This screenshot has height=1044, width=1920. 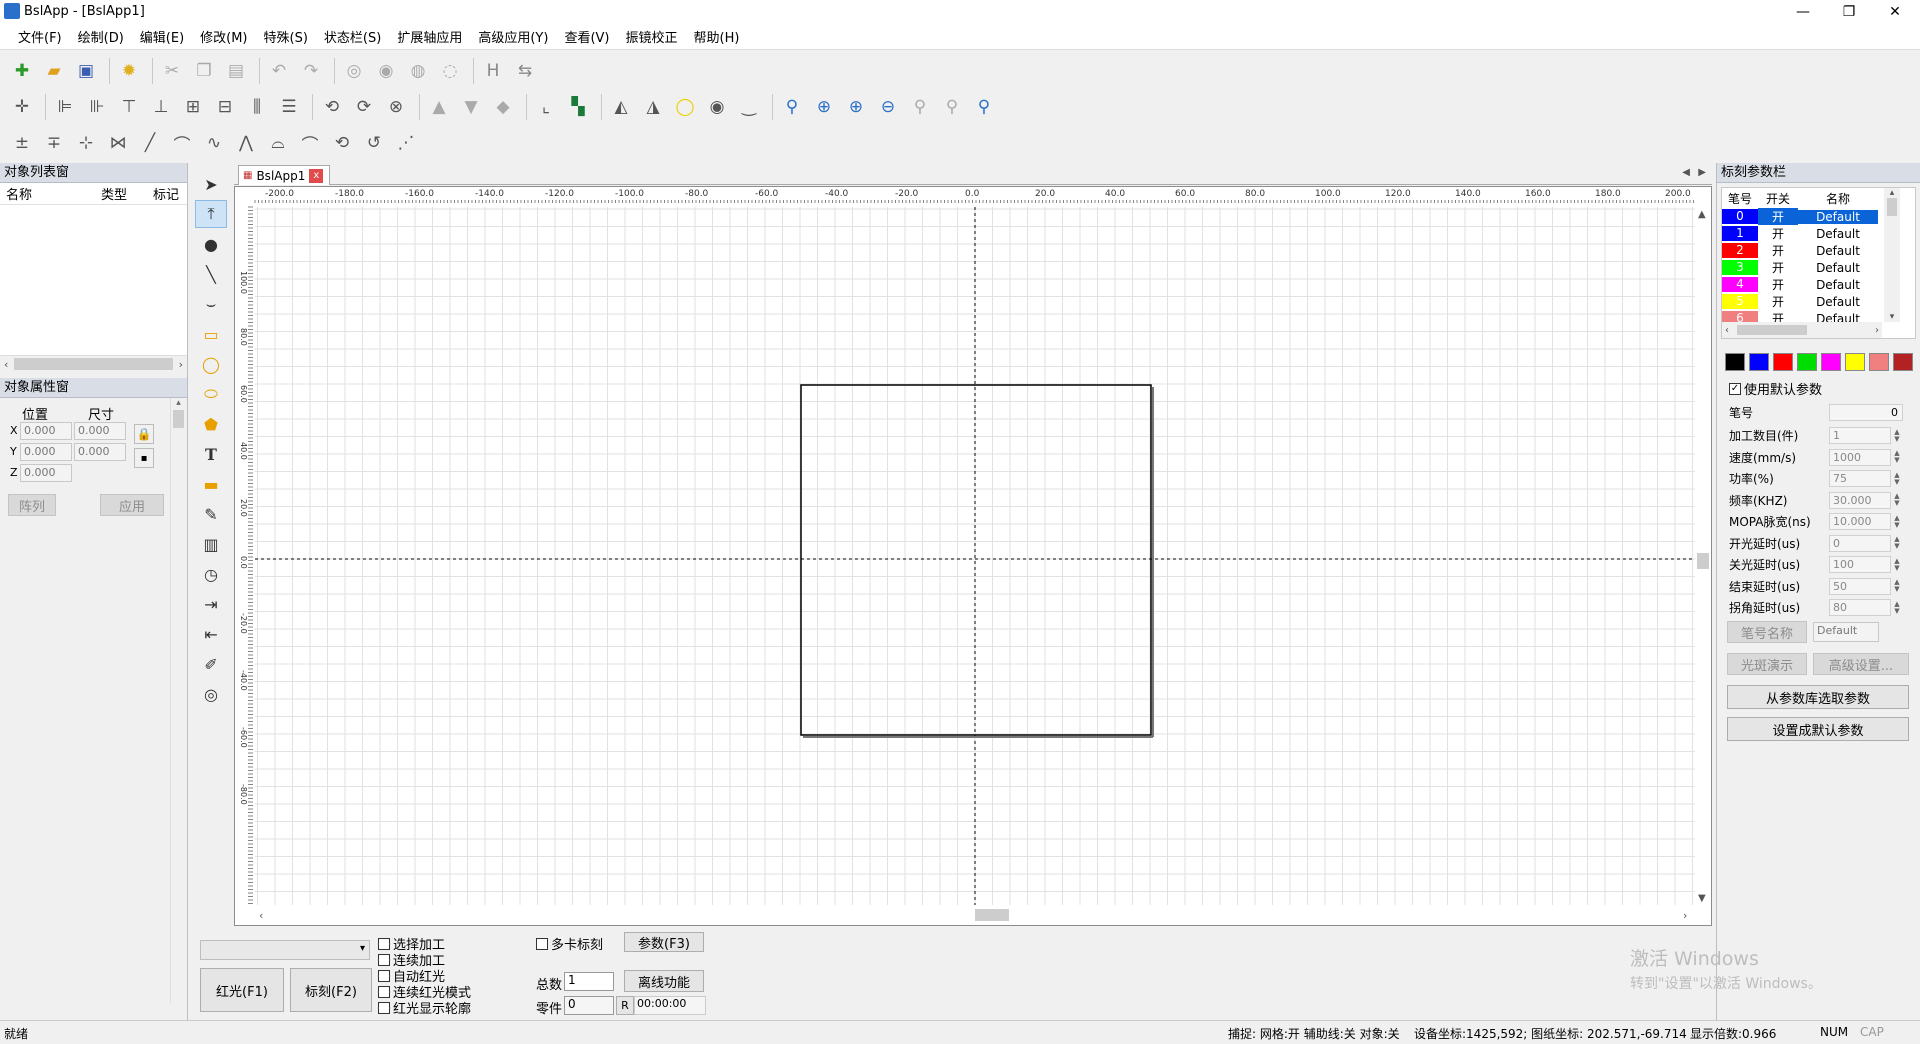 What do you see at coordinates (651, 36) in the screenshot?
I see `menu-galvo-calib: 振镜校正` at bounding box center [651, 36].